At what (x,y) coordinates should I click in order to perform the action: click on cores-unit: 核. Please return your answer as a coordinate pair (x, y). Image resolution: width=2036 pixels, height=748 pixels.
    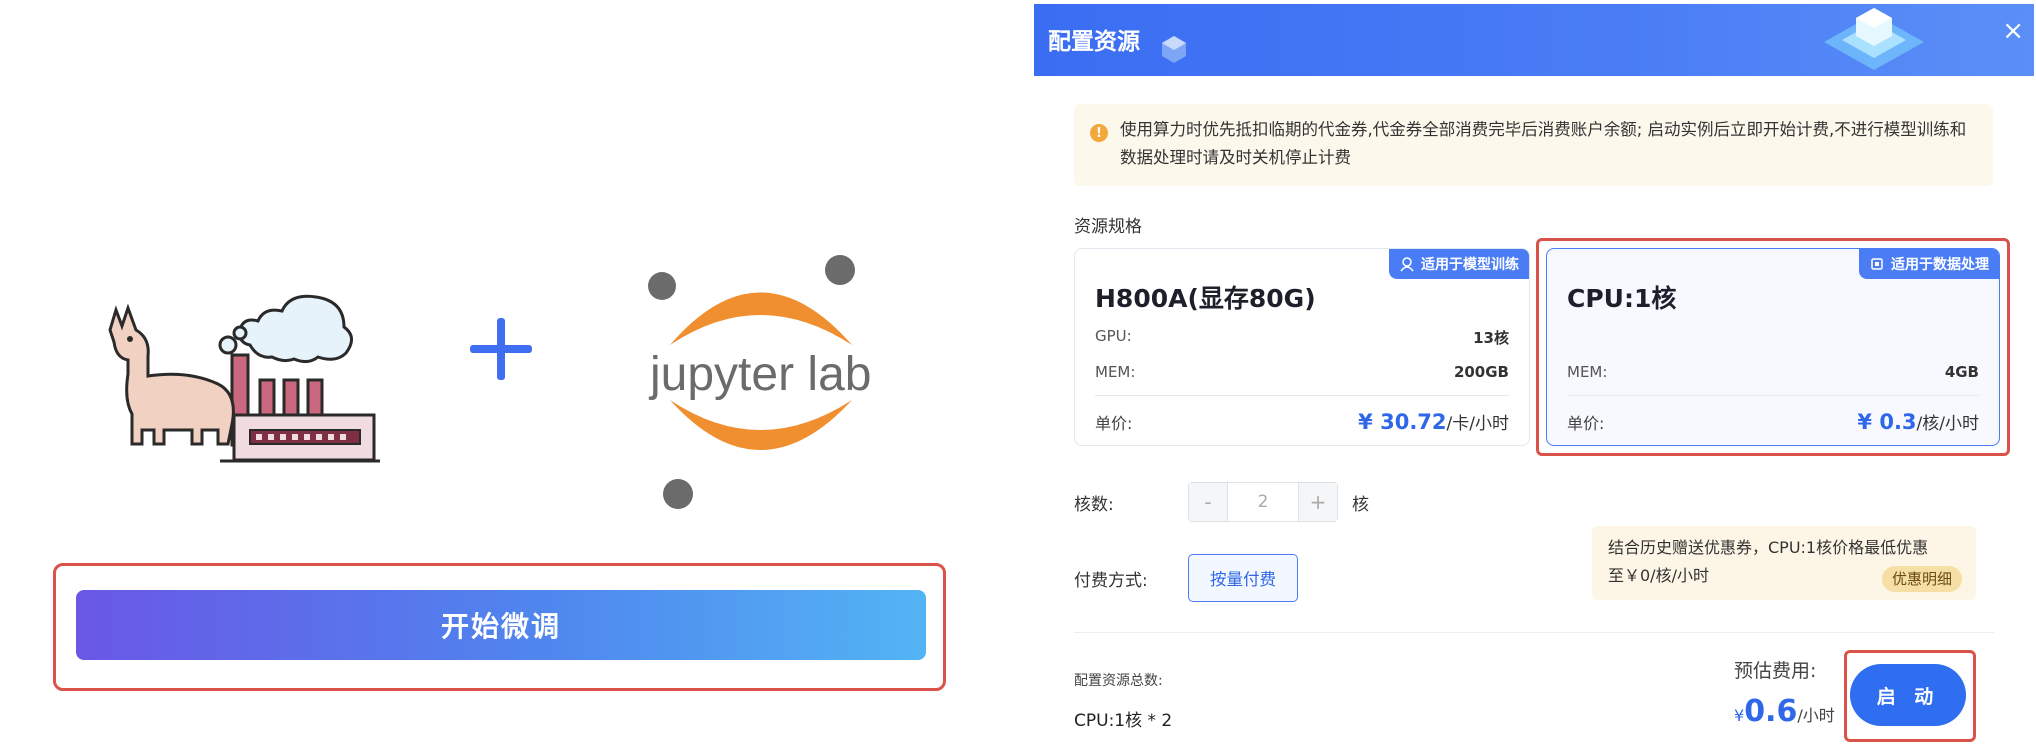
    Looking at the image, I should click on (1360, 505).